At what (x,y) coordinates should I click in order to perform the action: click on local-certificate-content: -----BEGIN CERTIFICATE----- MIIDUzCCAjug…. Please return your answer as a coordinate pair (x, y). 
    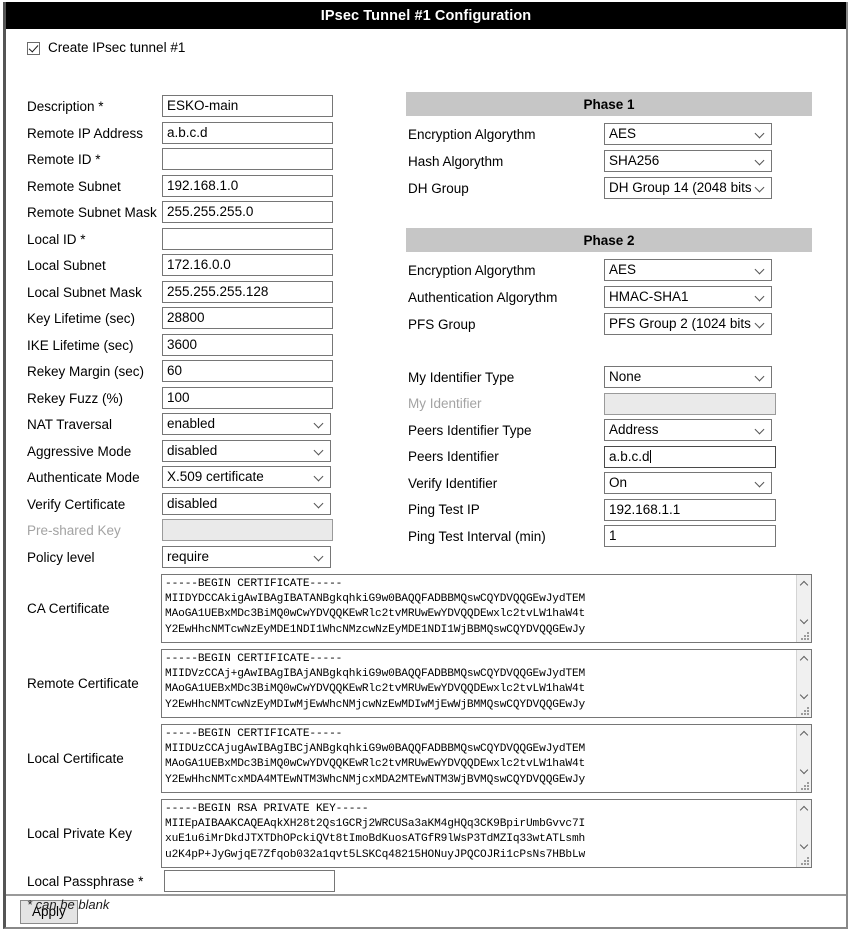
    Looking at the image, I should click on (375, 757).